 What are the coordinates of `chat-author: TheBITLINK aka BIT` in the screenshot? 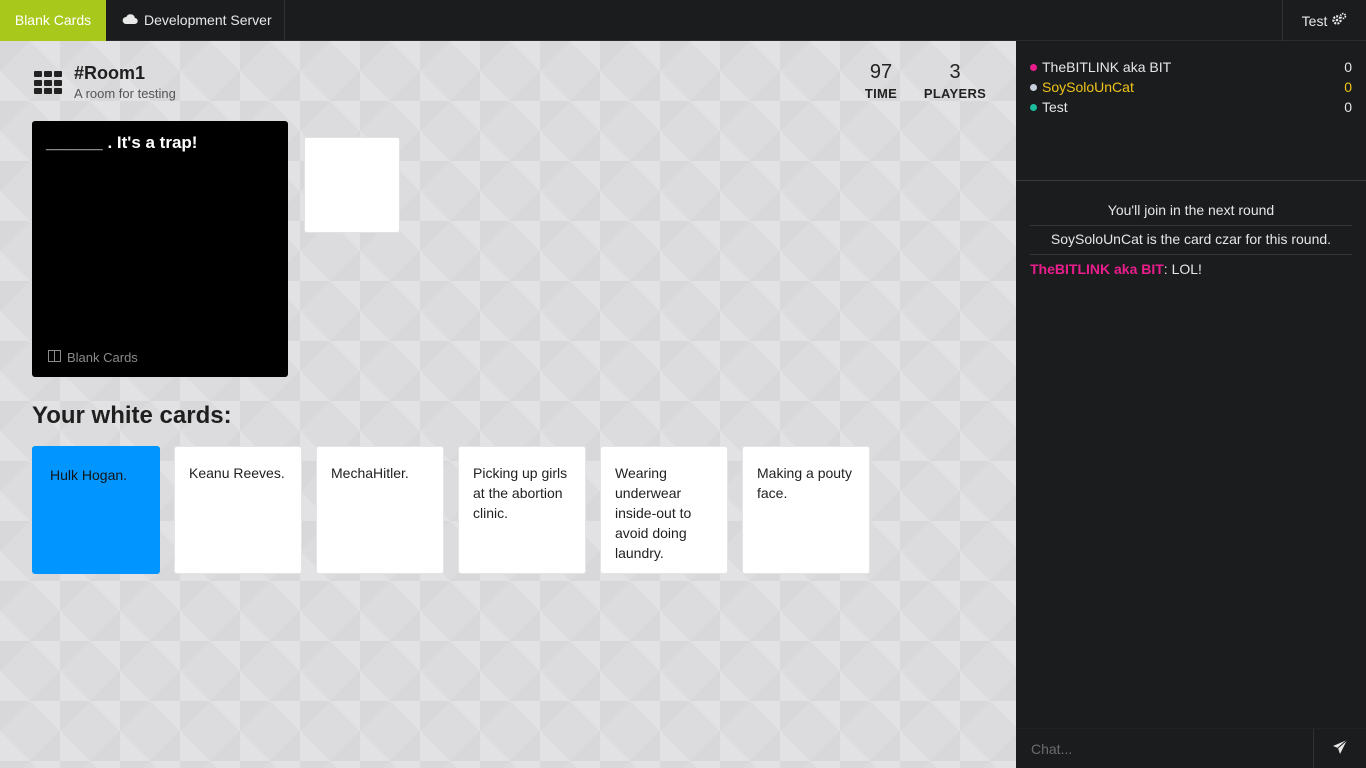 It's located at (1097, 269).